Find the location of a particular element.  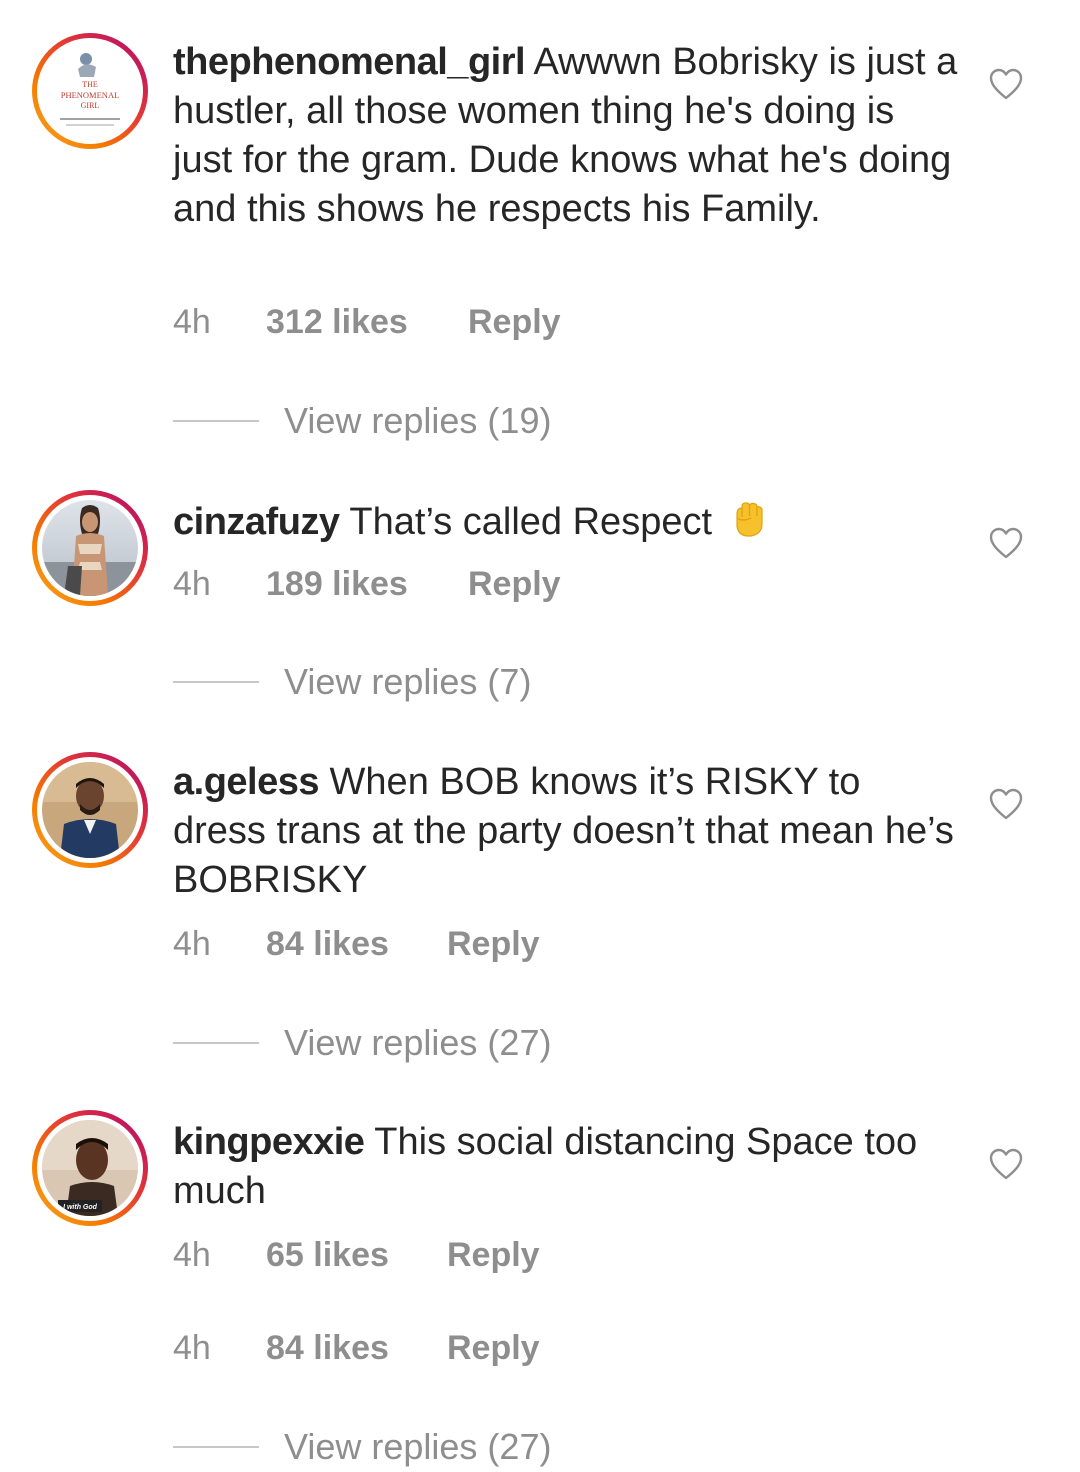

comment-likes: 312 likes is located at coordinates (337, 322).